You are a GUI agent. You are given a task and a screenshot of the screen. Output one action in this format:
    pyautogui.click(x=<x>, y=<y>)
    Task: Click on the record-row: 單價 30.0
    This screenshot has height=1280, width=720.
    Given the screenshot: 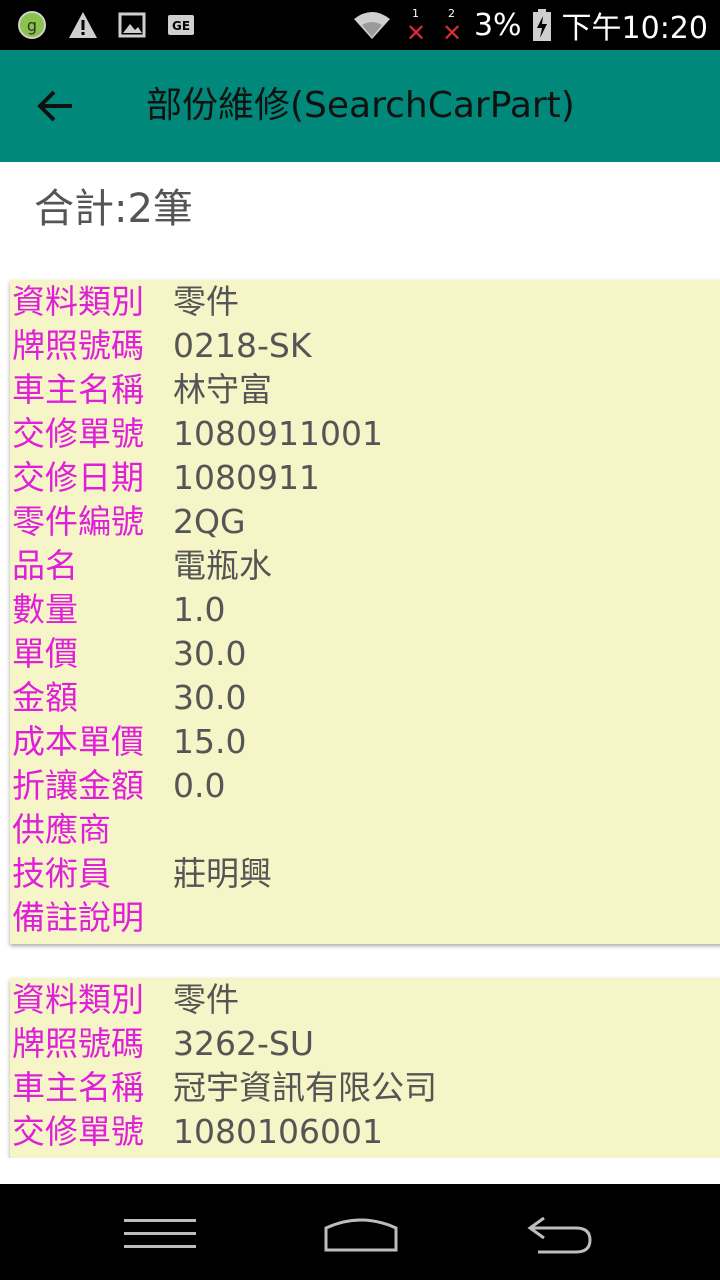 What is the action you would take?
    pyautogui.click(x=365, y=654)
    